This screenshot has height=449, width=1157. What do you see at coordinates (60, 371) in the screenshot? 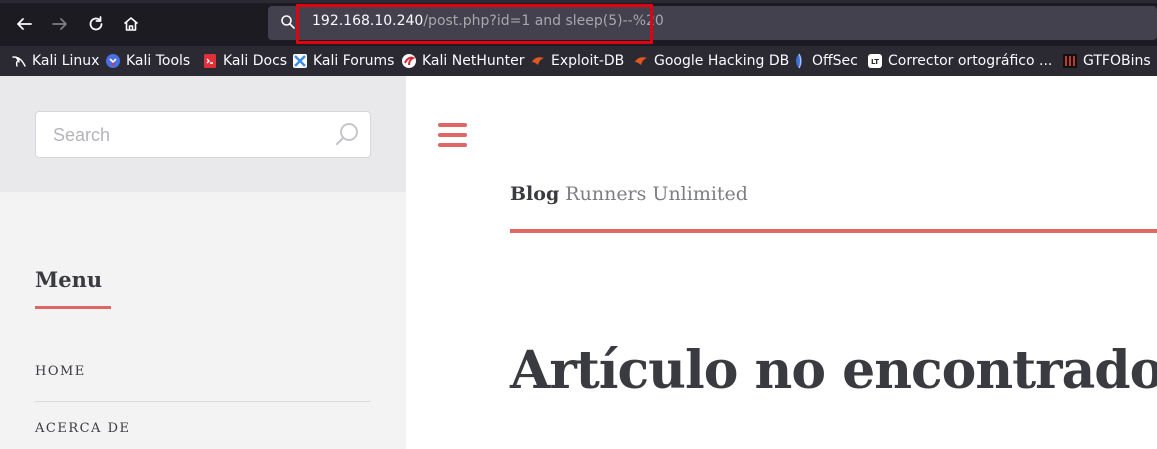
I see `menu-item-home: HOME` at bounding box center [60, 371].